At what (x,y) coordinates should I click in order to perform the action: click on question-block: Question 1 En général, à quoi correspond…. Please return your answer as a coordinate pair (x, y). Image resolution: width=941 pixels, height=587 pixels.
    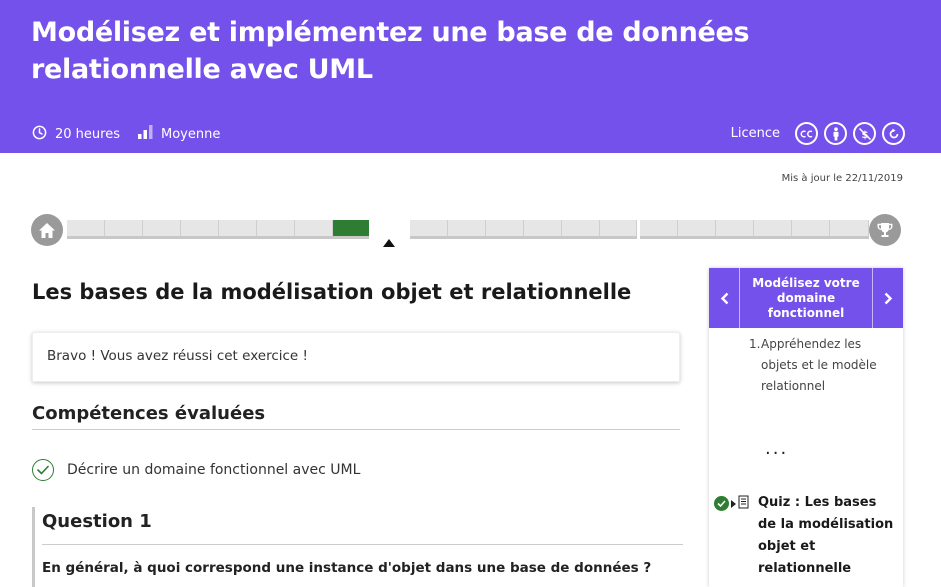
    Looking at the image, I should click on (357, 547).